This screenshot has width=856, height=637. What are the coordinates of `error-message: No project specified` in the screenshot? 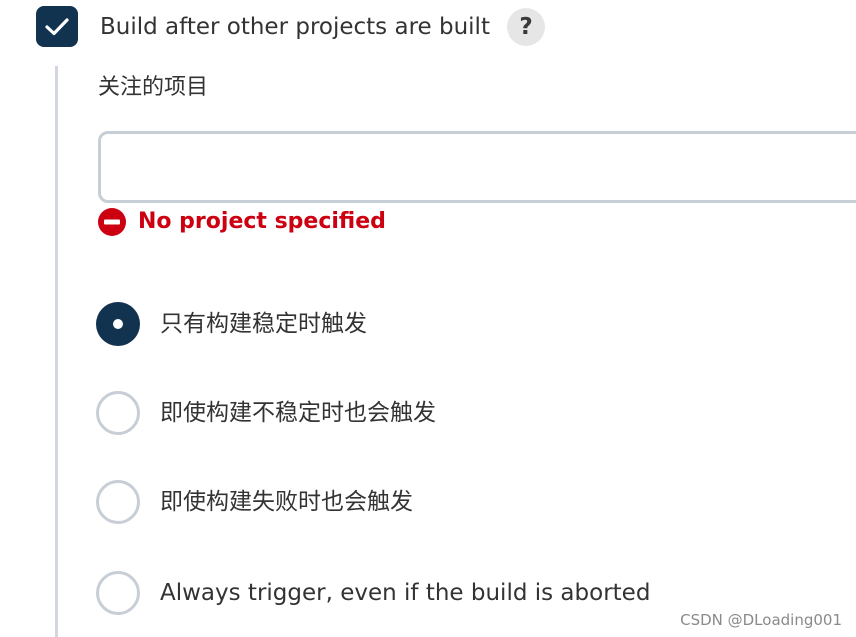 It's located at (262, 221).